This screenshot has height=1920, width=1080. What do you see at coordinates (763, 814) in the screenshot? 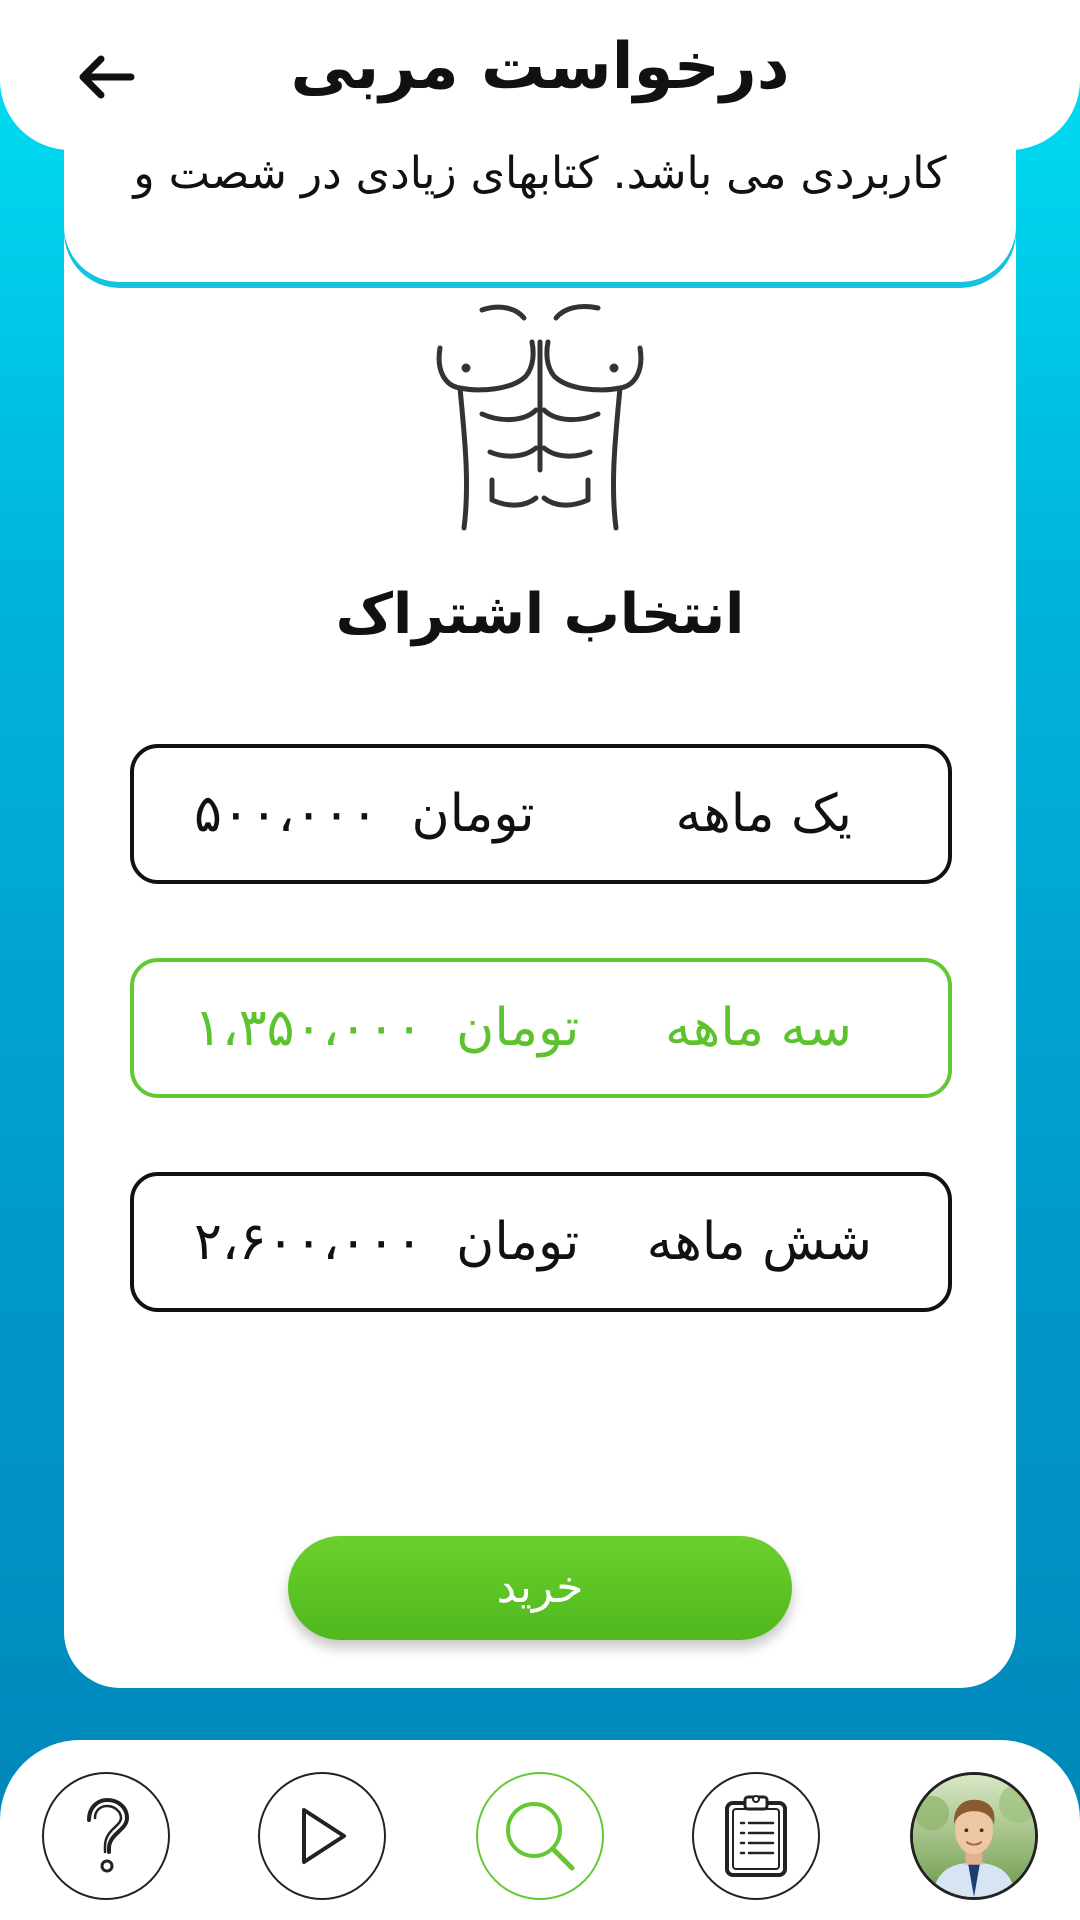
I see `plan-name: یک ماهه` at bounding box center [763, 814].